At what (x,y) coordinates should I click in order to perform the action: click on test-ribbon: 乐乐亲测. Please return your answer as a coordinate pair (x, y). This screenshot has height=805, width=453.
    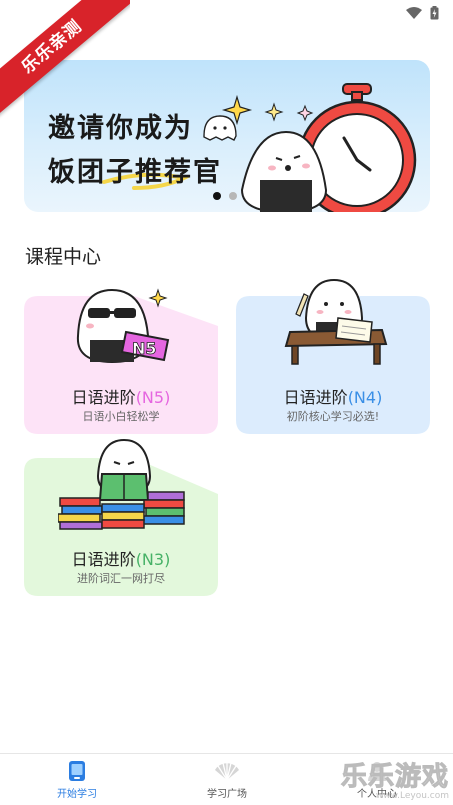
    Looking at the image, I should click on (65, 65).